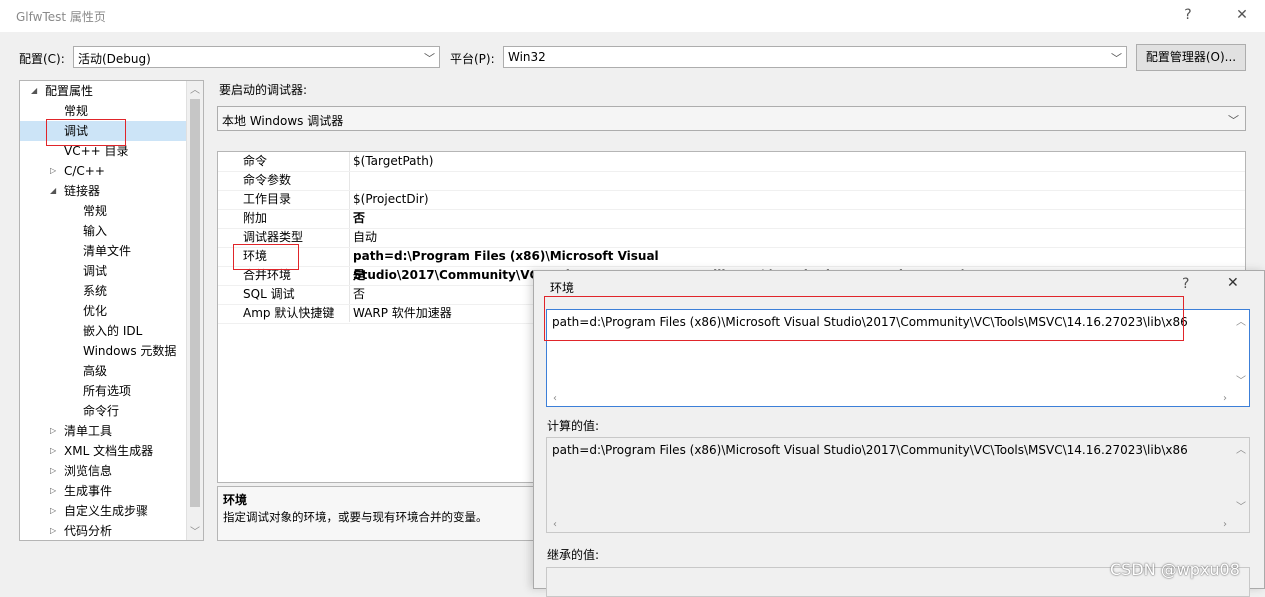  I want to click on tree-item: 系统, so click(103, 291).